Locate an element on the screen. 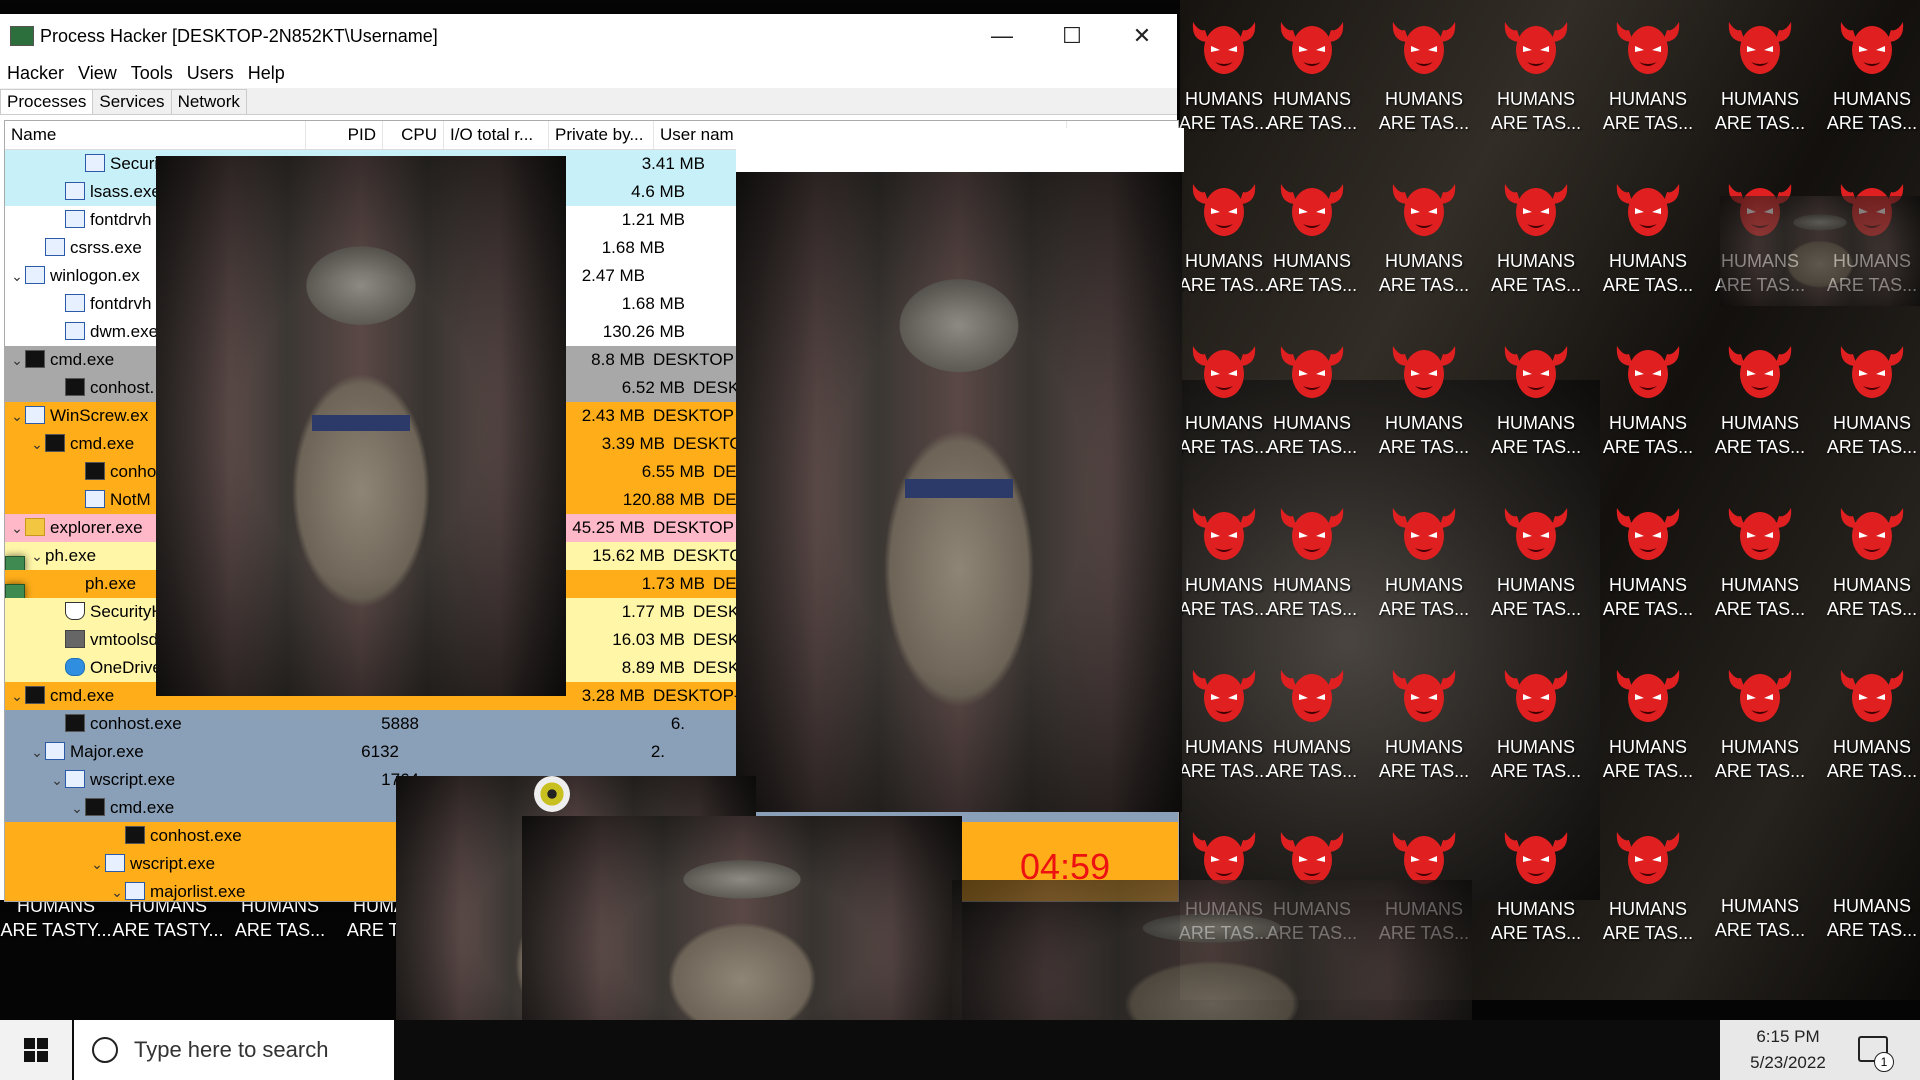 The height and width of the screenshot is (1080, 1920). process-name: SecurityH is located at coordinates (127, 611).